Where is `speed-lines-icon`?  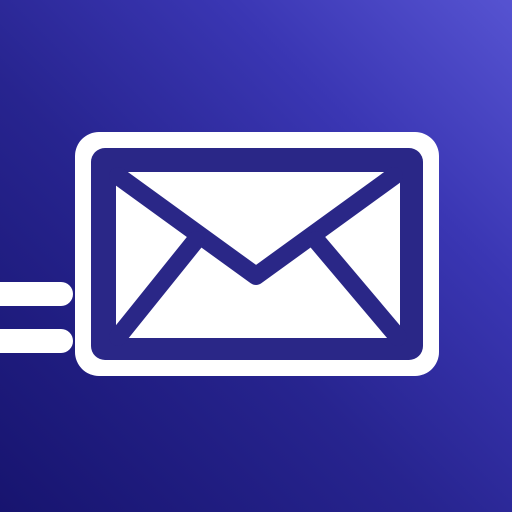
speed-lines-icon is located at coordinates (36, 317).